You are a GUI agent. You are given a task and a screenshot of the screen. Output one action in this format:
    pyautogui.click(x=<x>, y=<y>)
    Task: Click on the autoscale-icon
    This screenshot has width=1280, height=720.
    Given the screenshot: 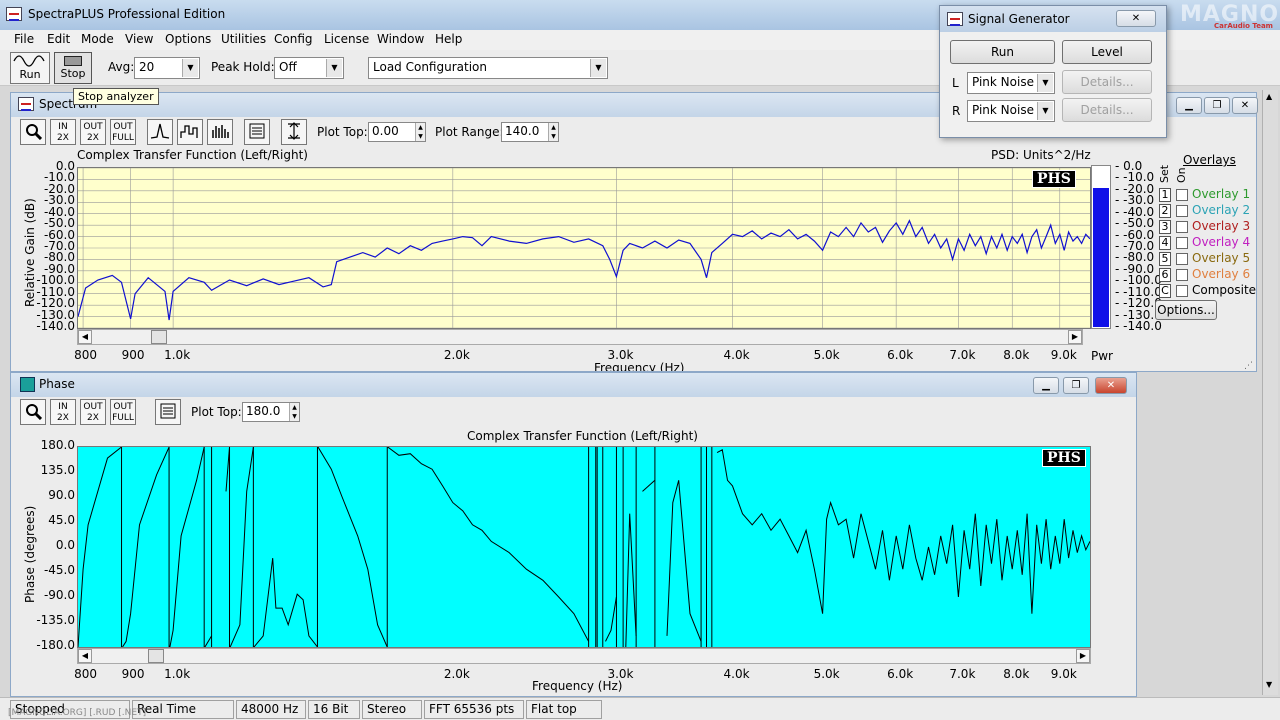 What is the action you would take?
    pyautogui.click(x=294, y=132)
    